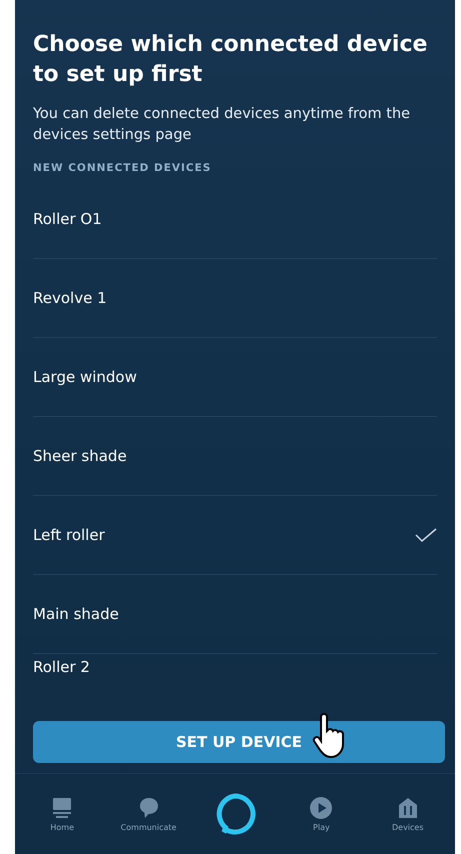 The height and width of the screenshot is (854, 461). I want to click on device-list-item: Revolve 1, so click(235, 298).